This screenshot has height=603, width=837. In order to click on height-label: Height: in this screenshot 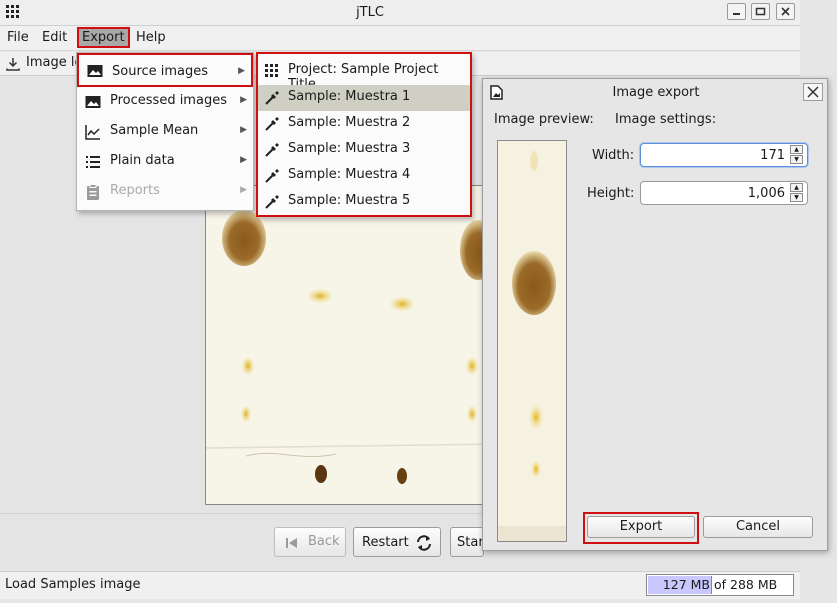, I will do `click(611, 193)`.